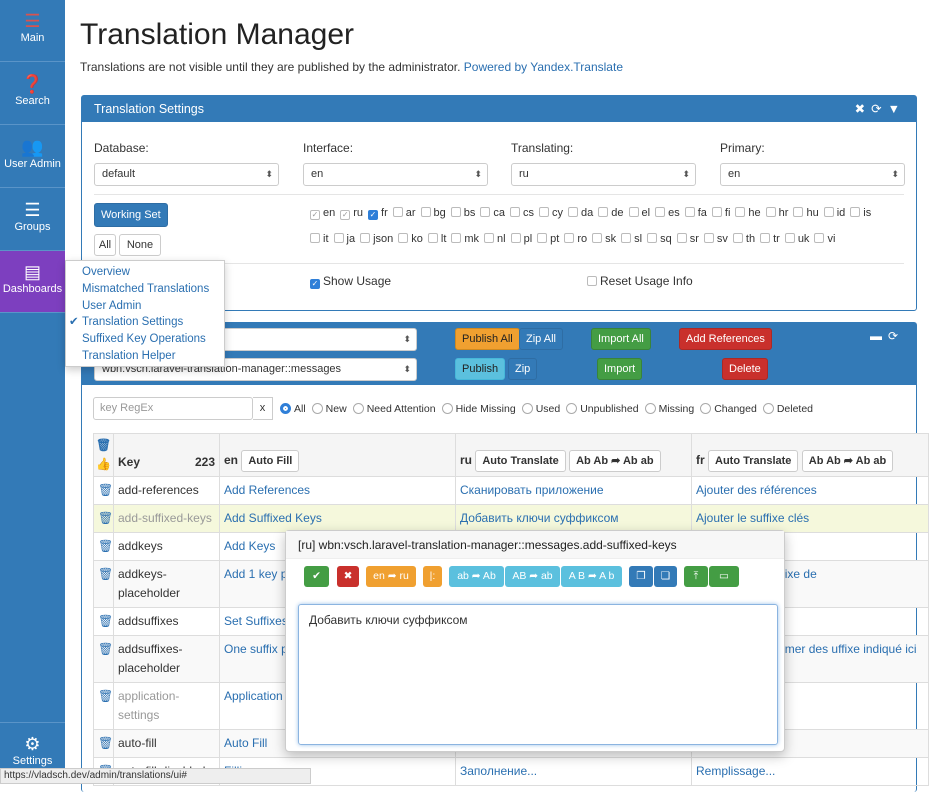 Image resolution: width=935 pixels, height=792 pixels. What do you see at coordinates (539, 518) in the screenshot?
I see `ru-translation-link: Добавить ключи суффиксом` at bounding box center [539, 518].